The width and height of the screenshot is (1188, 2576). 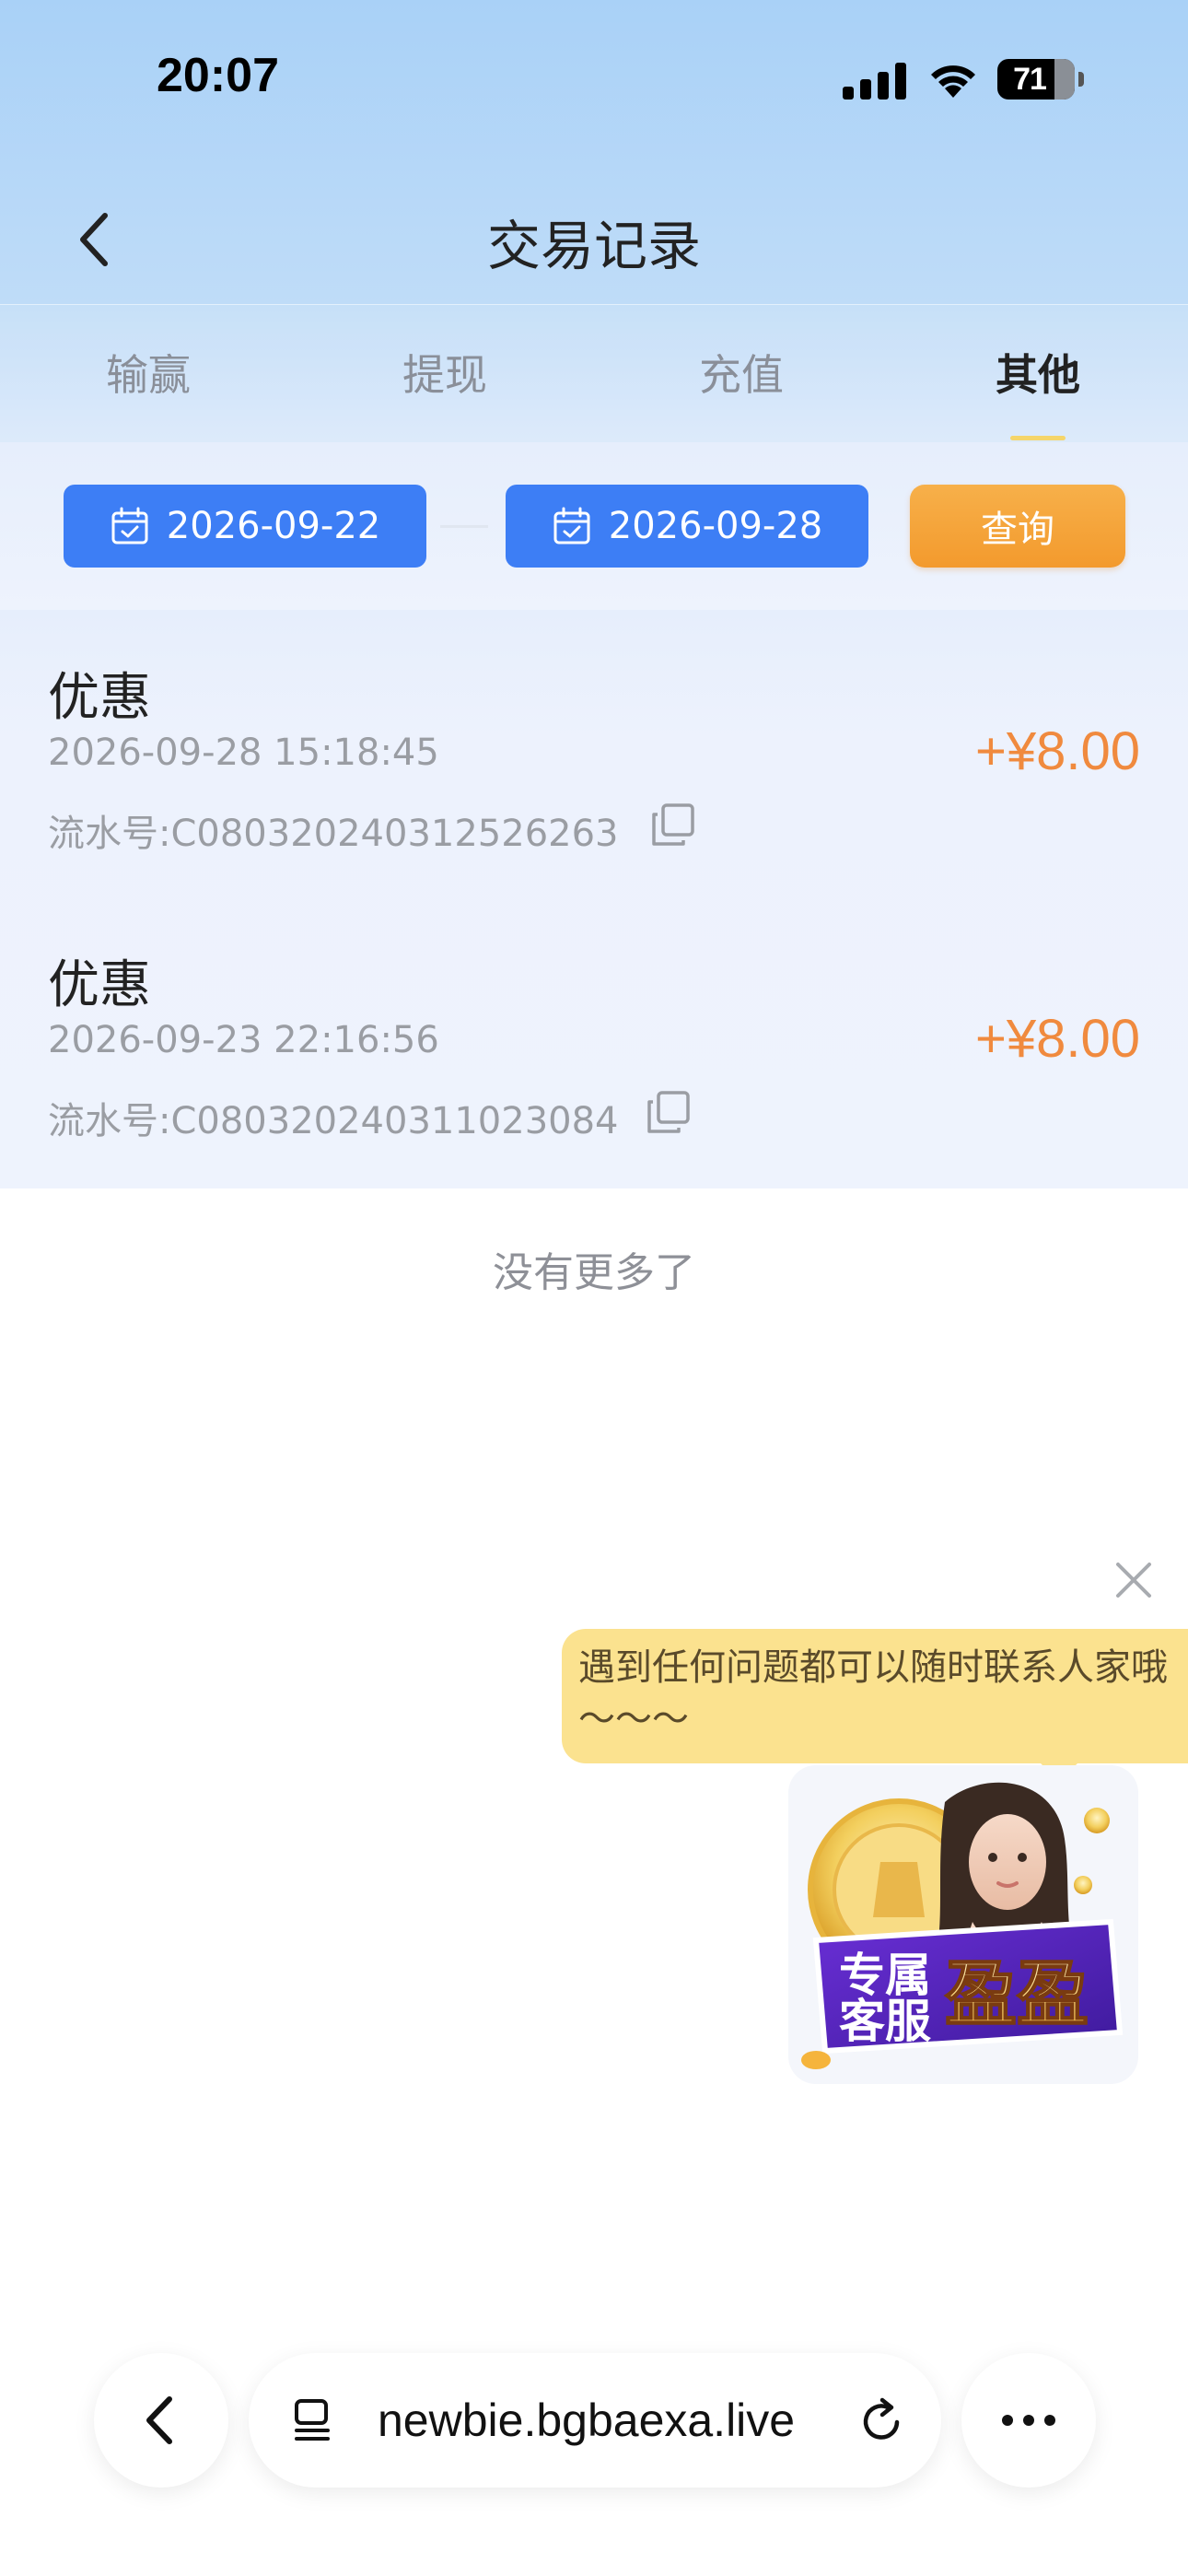 What do you see at coordinates (218, 75) in the screenshot?
I see `status-time: 20:07` at bounding box center [218, 75].